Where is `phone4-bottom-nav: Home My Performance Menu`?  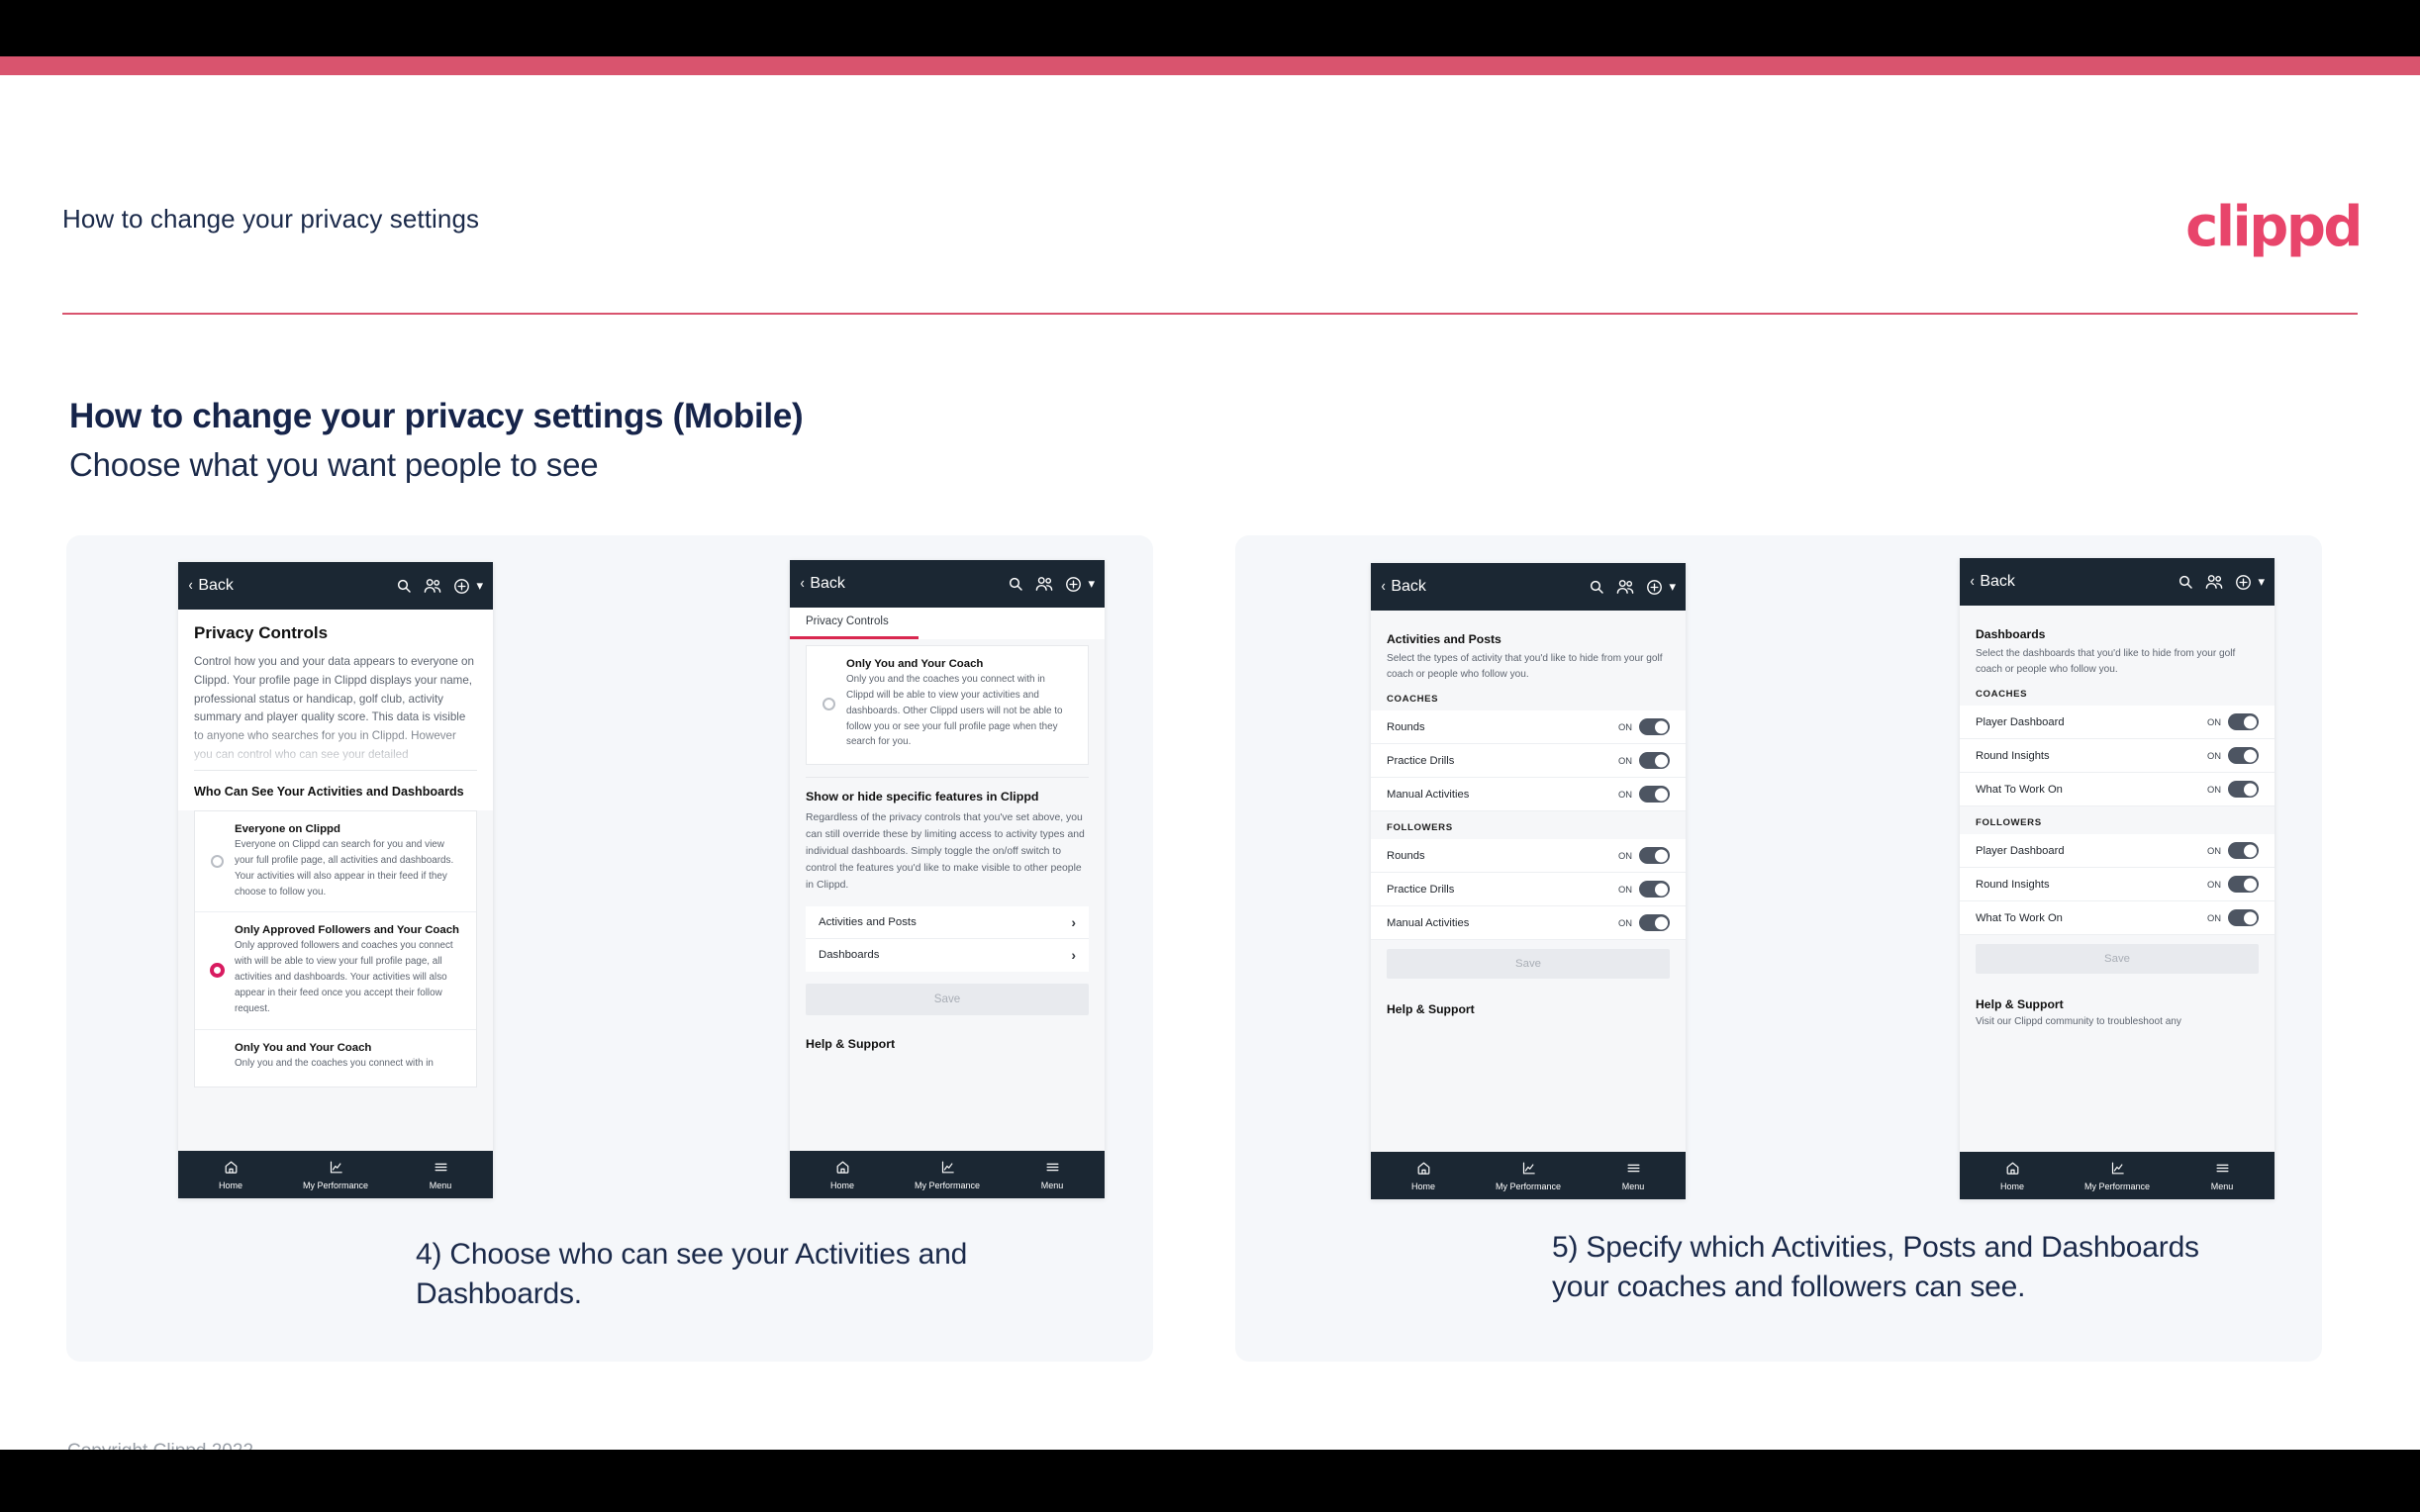
phone4-bottom-nav: Home My Performance Menu is located at coordinates (2117, 1176).